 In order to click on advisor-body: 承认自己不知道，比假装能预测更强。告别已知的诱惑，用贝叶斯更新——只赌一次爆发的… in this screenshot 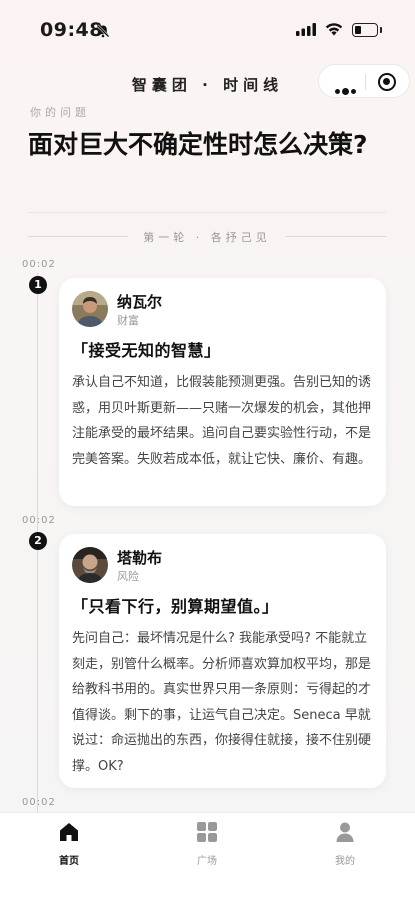, I will do `click(222, 421)`.